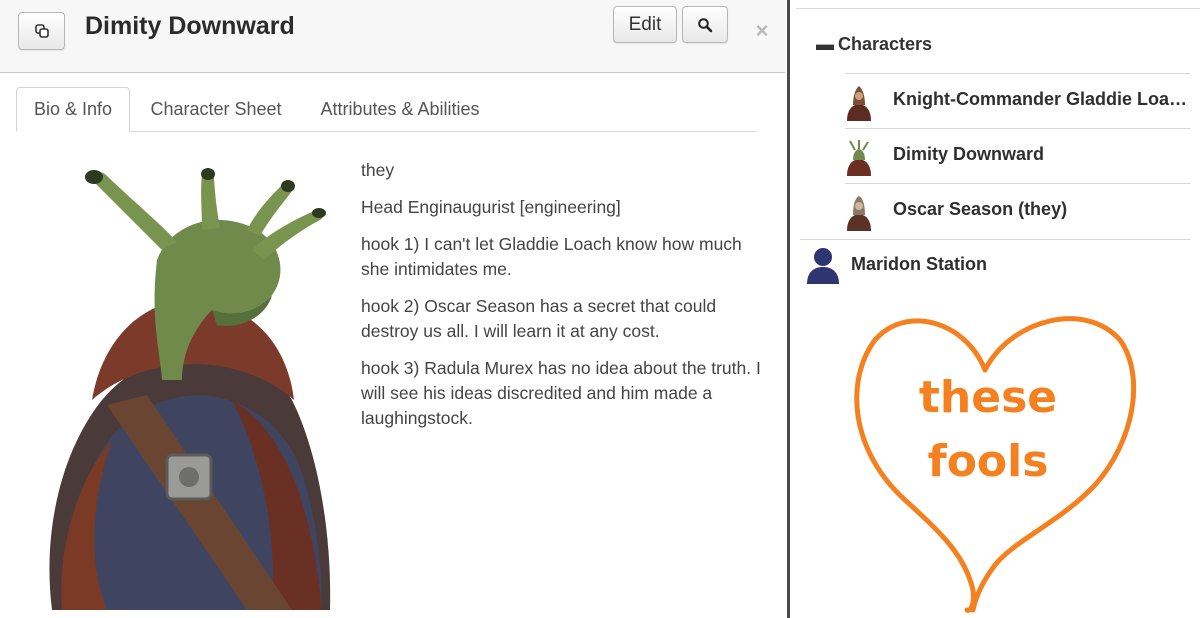  Describe the element at coordinates (919, 264) in the screenshot. I see `handout-name: Maridon Station` at that location.